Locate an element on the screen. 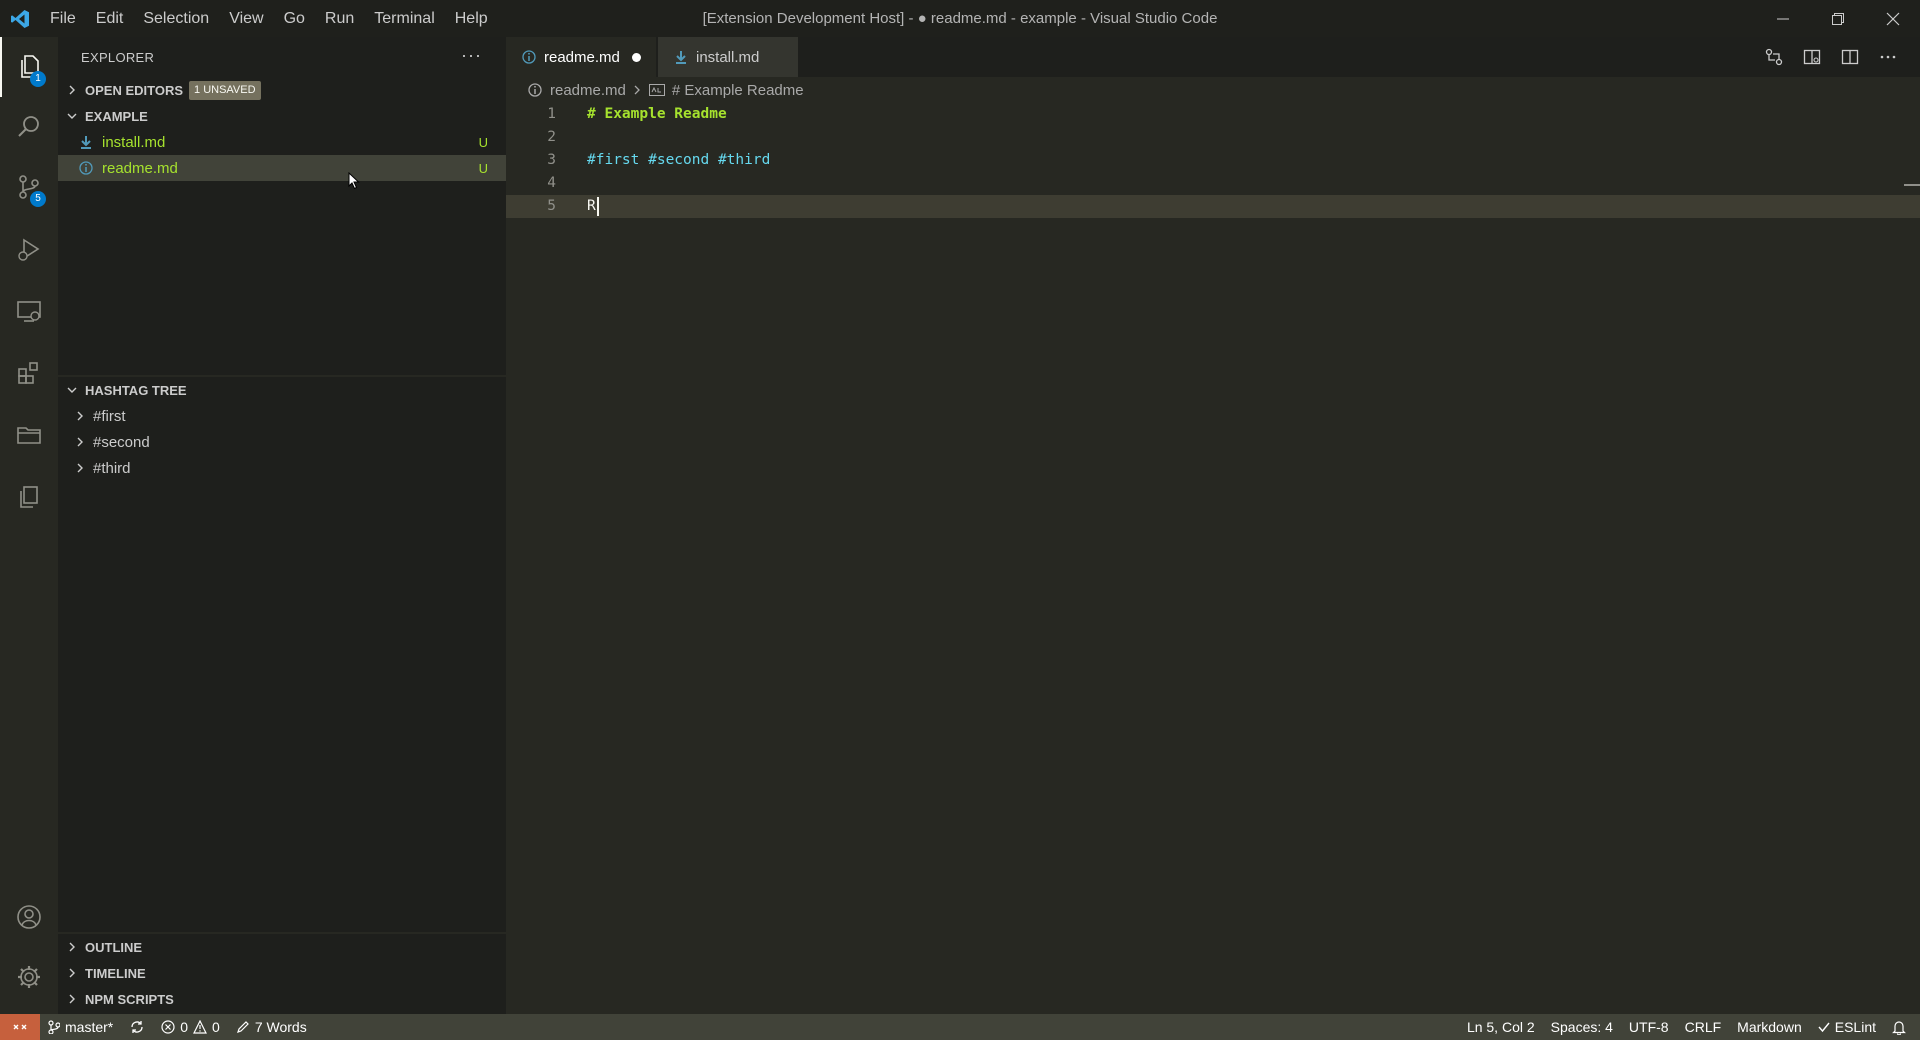  more-actions-icon: ··· is located at coordinates (471, 55).